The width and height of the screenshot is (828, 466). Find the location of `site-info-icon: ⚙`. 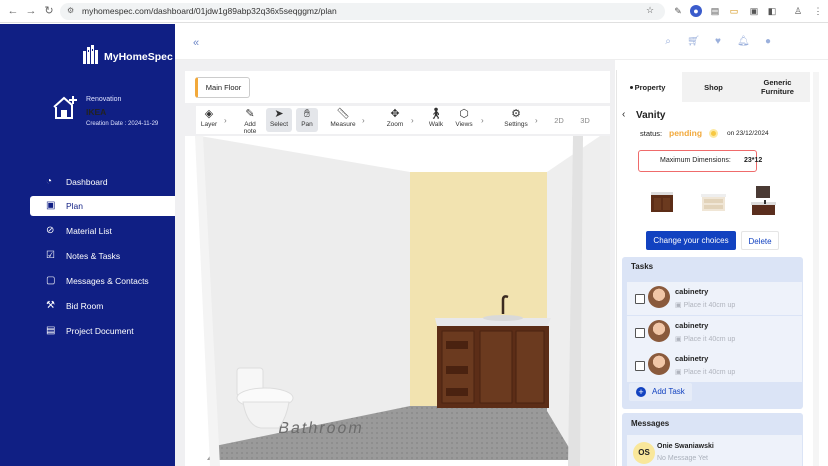

site-info-icon: ⚙ is located at coordinates (70, 10).